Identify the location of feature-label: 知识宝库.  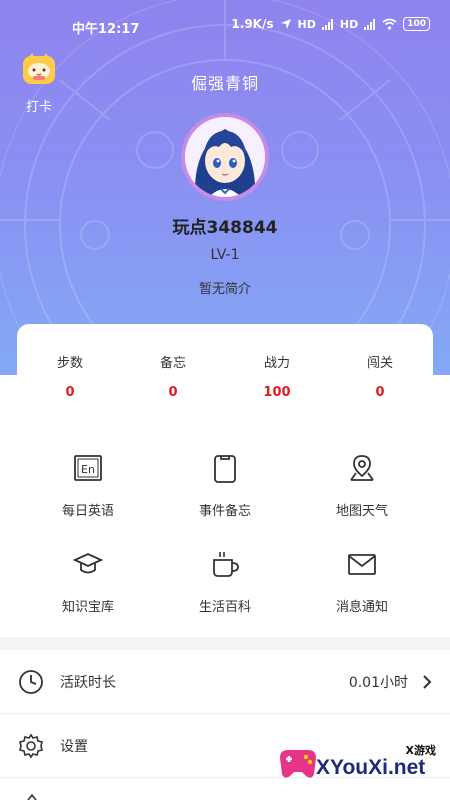
(87, 607).